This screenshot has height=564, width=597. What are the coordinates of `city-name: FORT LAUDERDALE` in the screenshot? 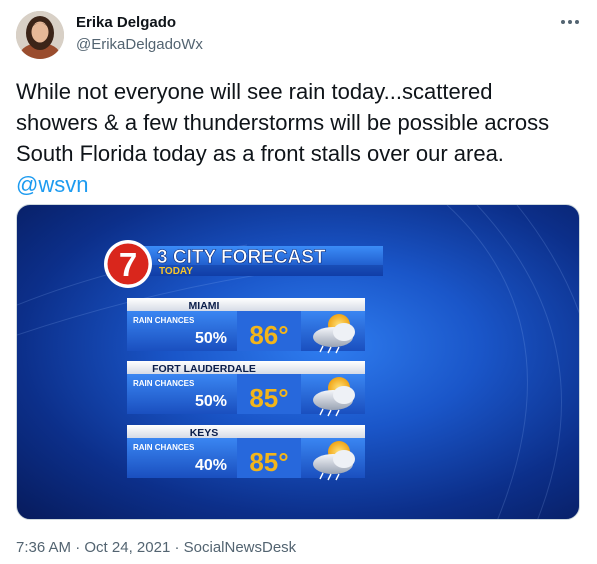 It's located at (204, 369).